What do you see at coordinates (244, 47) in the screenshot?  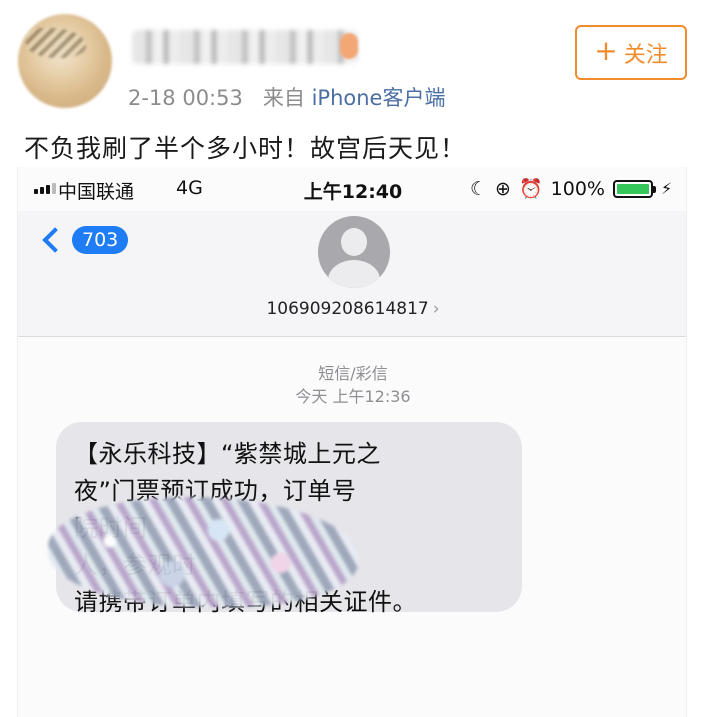 I see `username-blurred` at bounding box center [244, 47].